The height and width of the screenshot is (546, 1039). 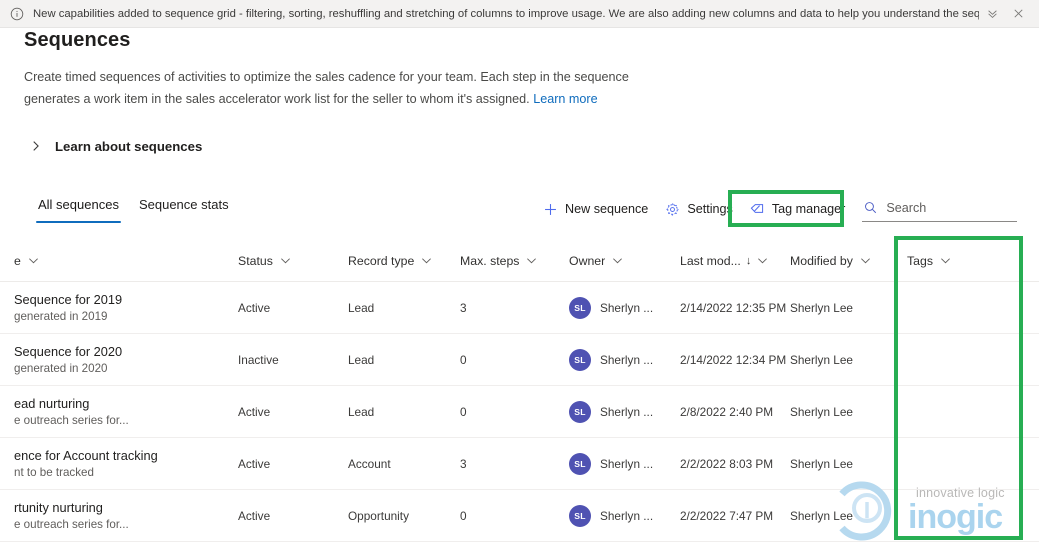 What do you see at coordinates (378, 515) in the screenshot?
I see `cell-record-type: Opportunity` at bounding box center [378, 515].